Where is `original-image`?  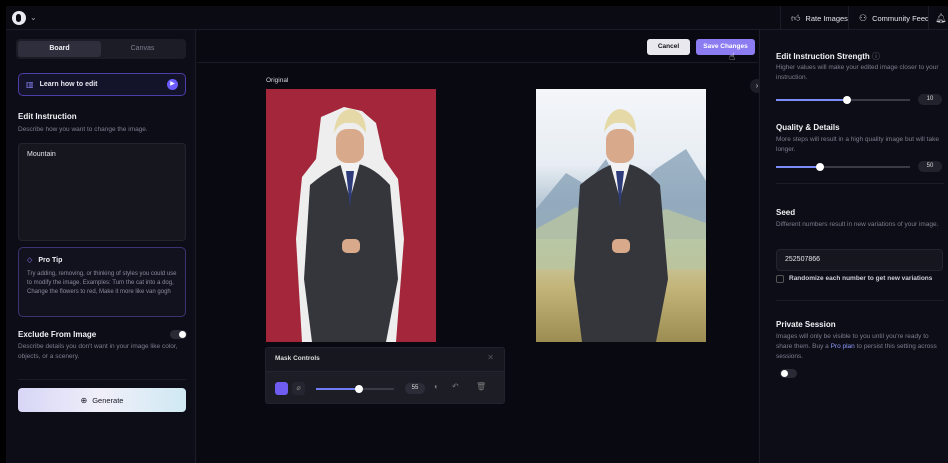
original-image is located at coordinates (351, 215).